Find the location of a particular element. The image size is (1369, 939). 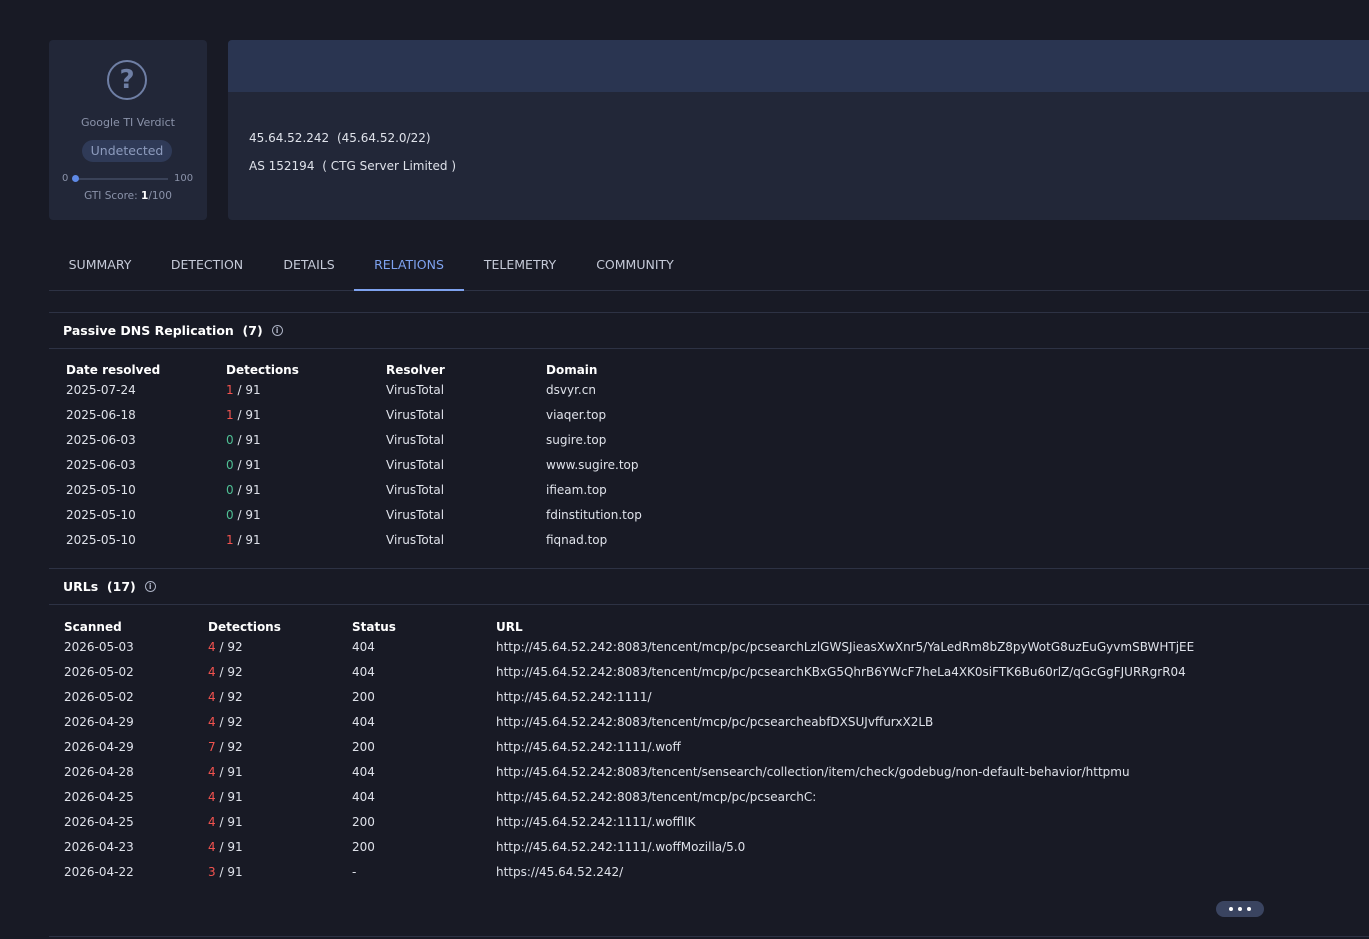

table-row: 2026-04-22 3 / 91- https://45.64.52.242/ is located at coordinates (664, 871).